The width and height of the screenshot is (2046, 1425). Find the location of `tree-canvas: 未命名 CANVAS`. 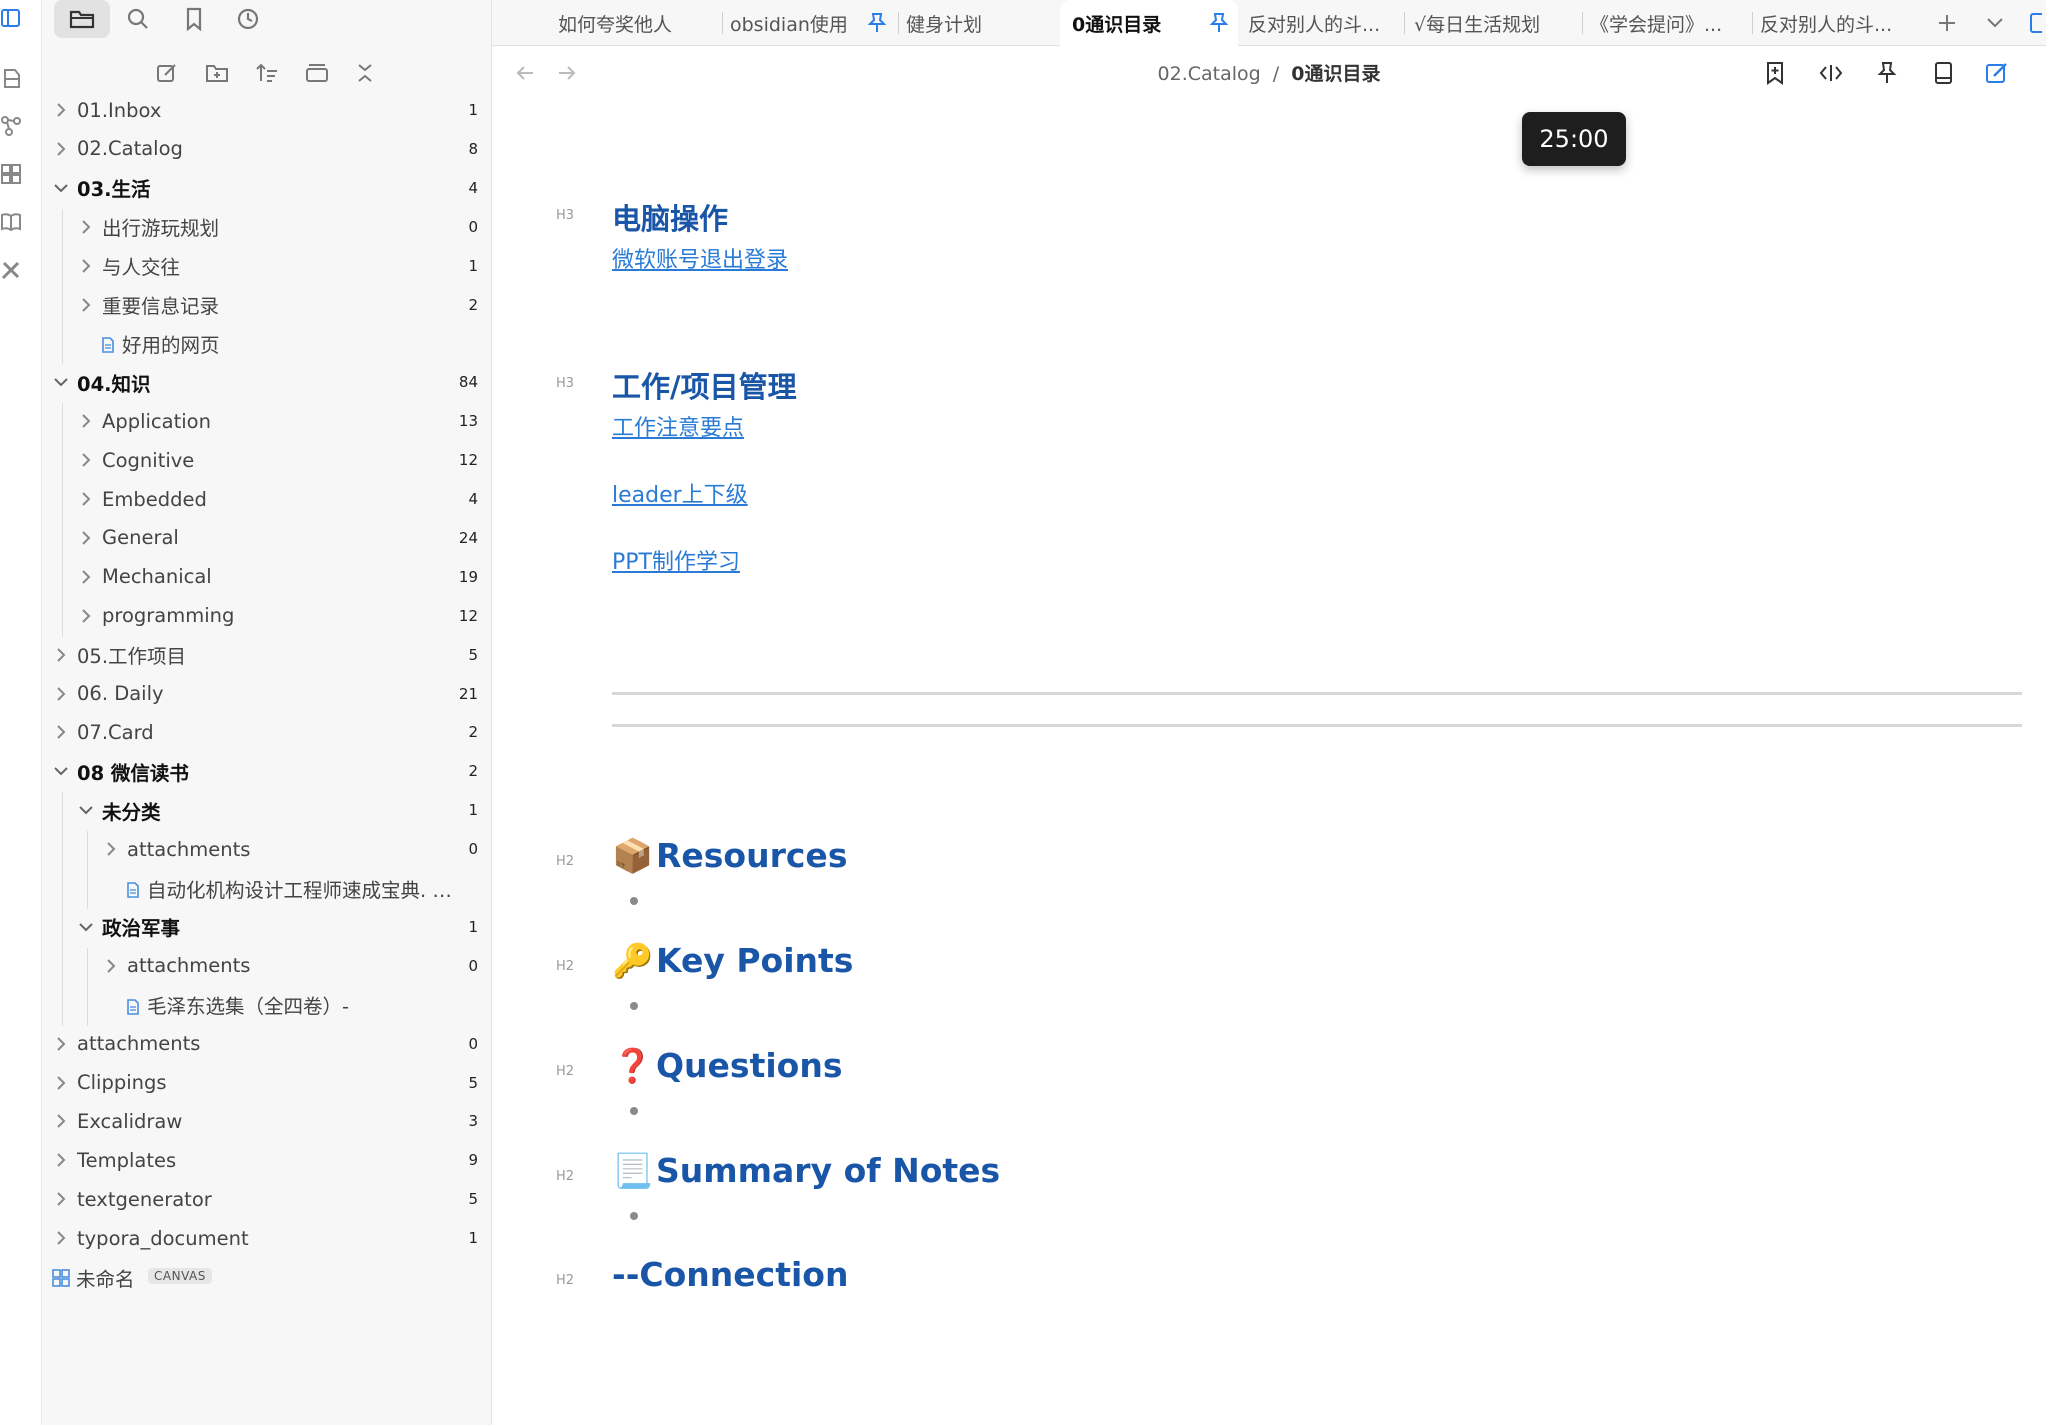

tree-canvas: 未命名 CANVAS is located at coordinates (267, 1277).